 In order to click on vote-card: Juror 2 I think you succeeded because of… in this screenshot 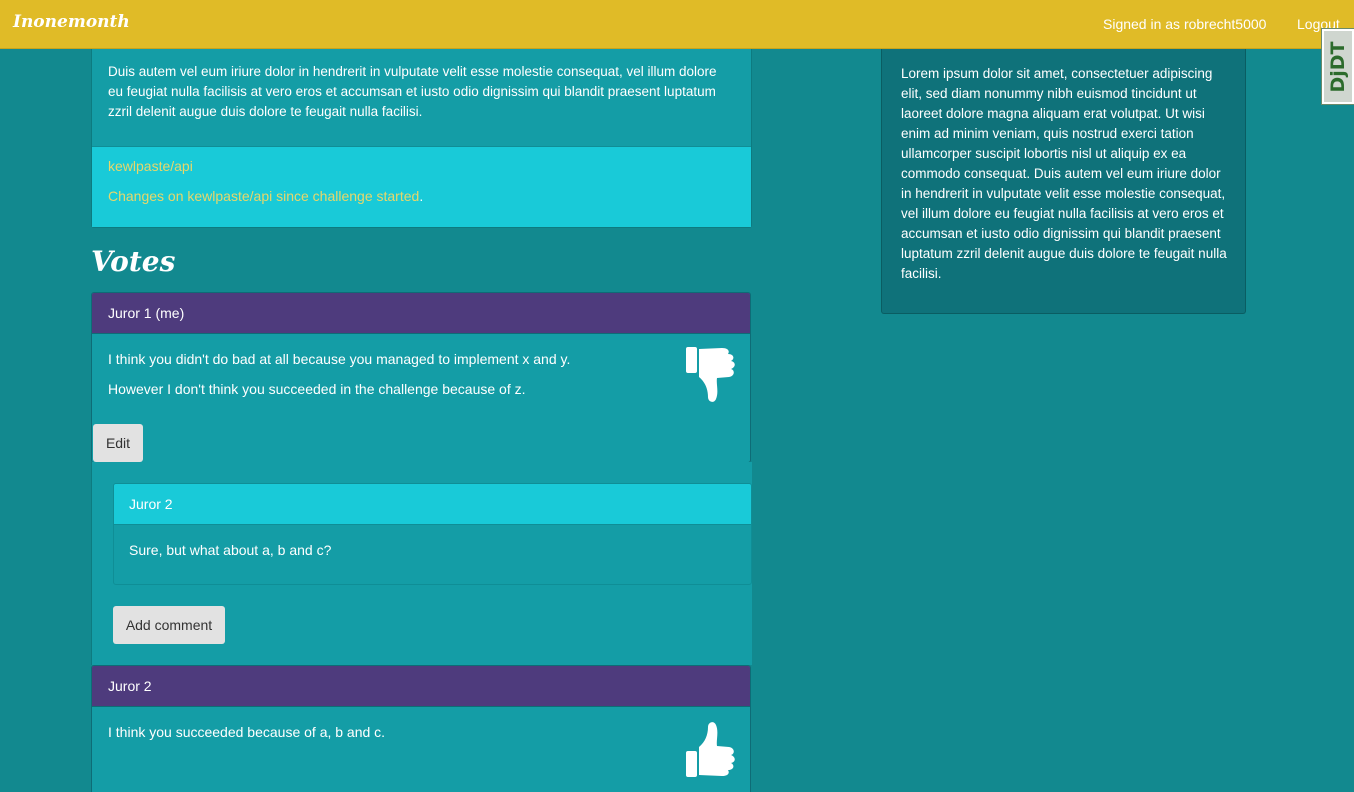, I will do `click(421, 728)`.